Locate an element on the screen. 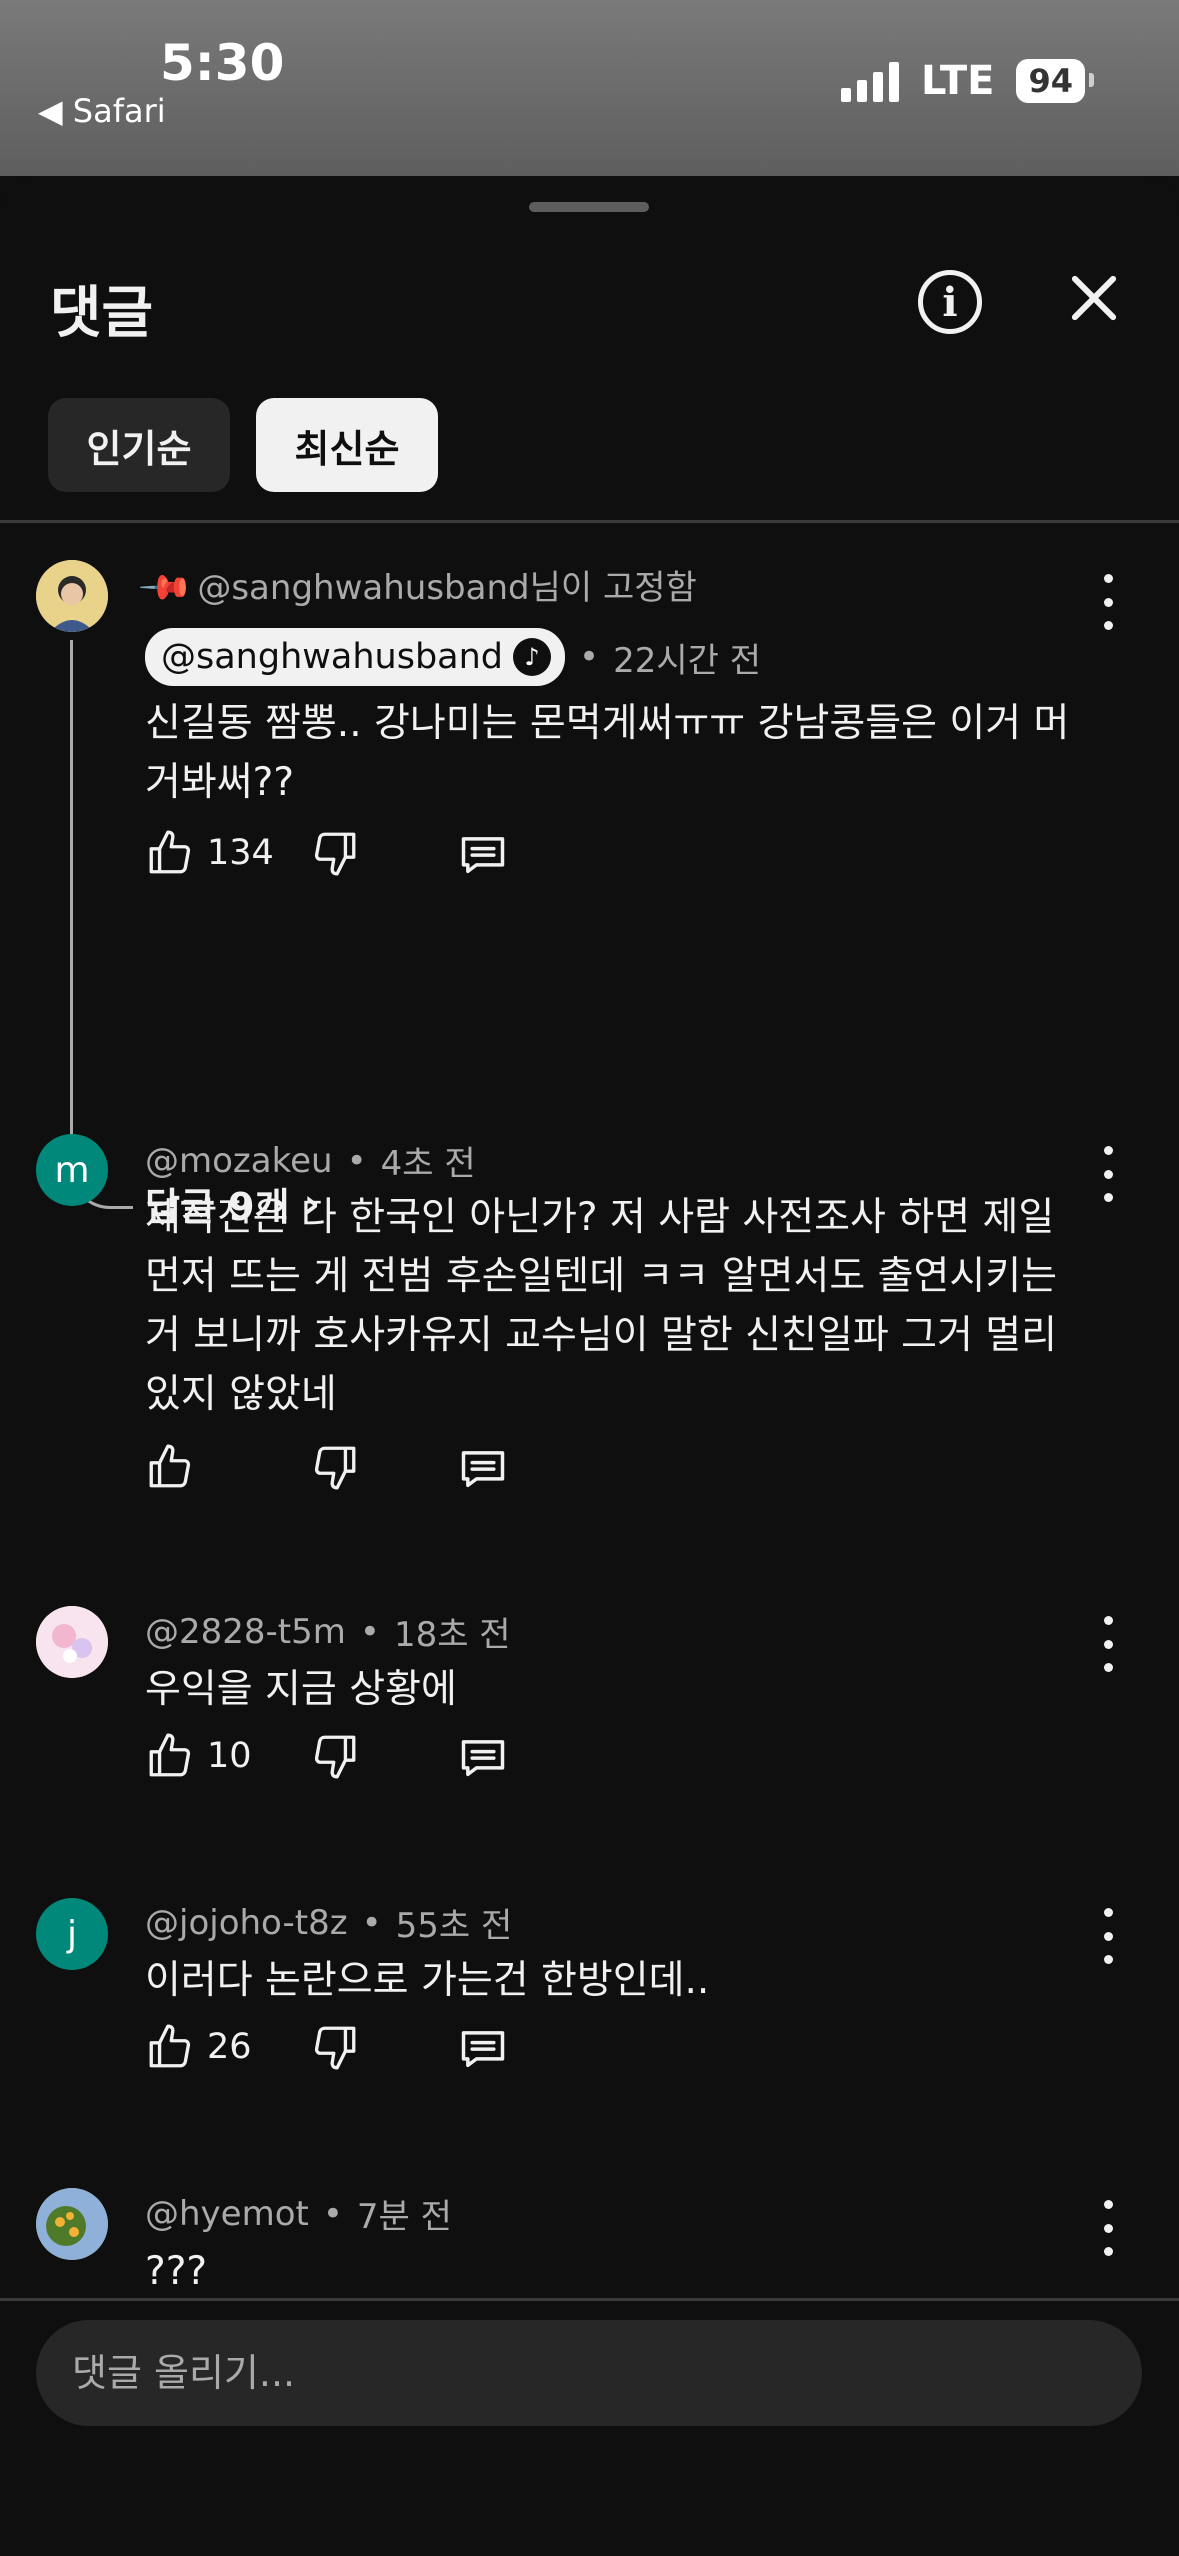 Image resolution: width=1179 pixels, height=2556 pixels. network-type: LTE is located at coordinates (957, 81).